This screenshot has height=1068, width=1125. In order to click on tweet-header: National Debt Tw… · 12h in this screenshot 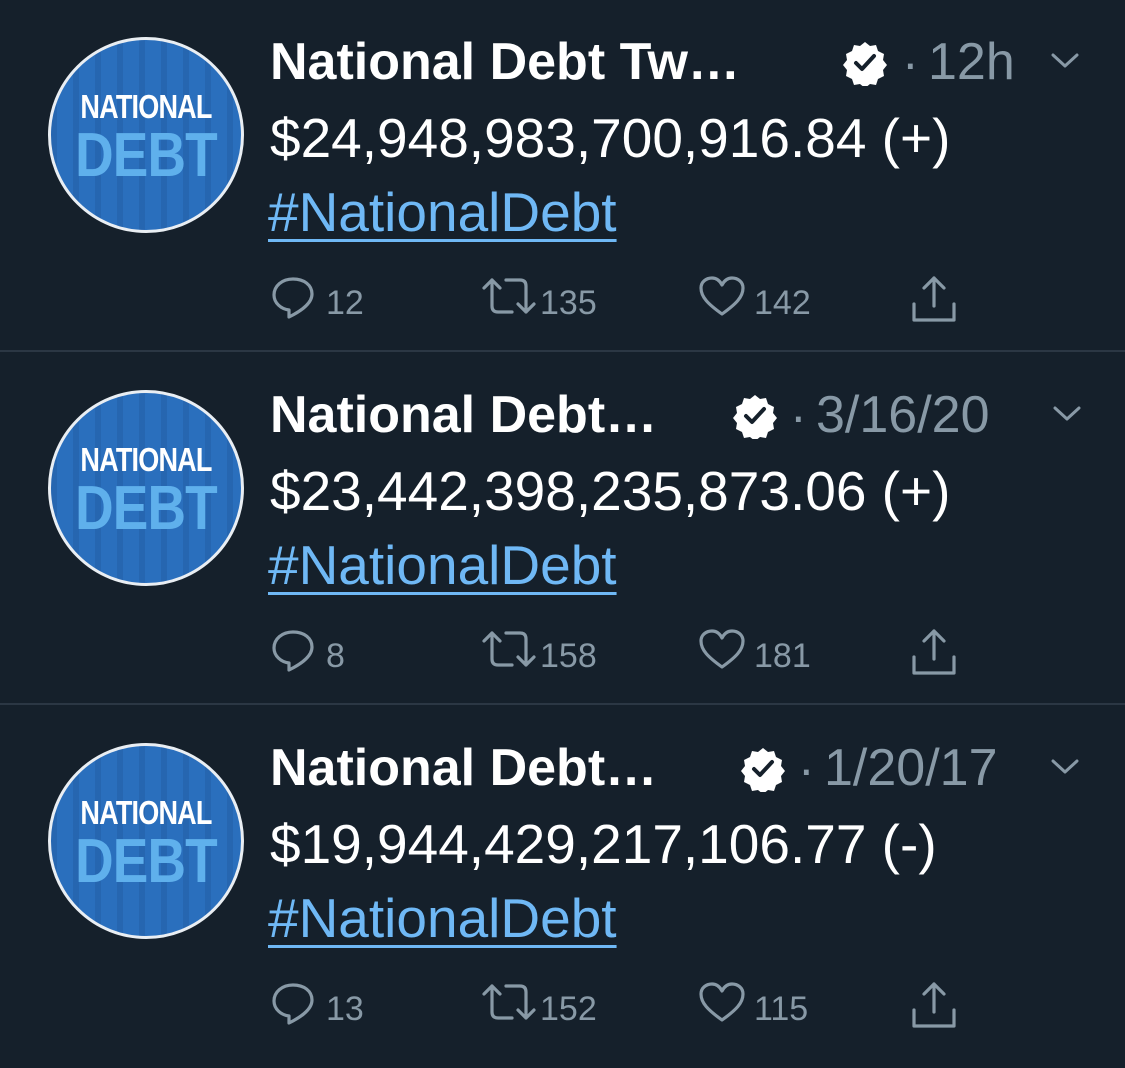, I will do `click(685, 62)`.